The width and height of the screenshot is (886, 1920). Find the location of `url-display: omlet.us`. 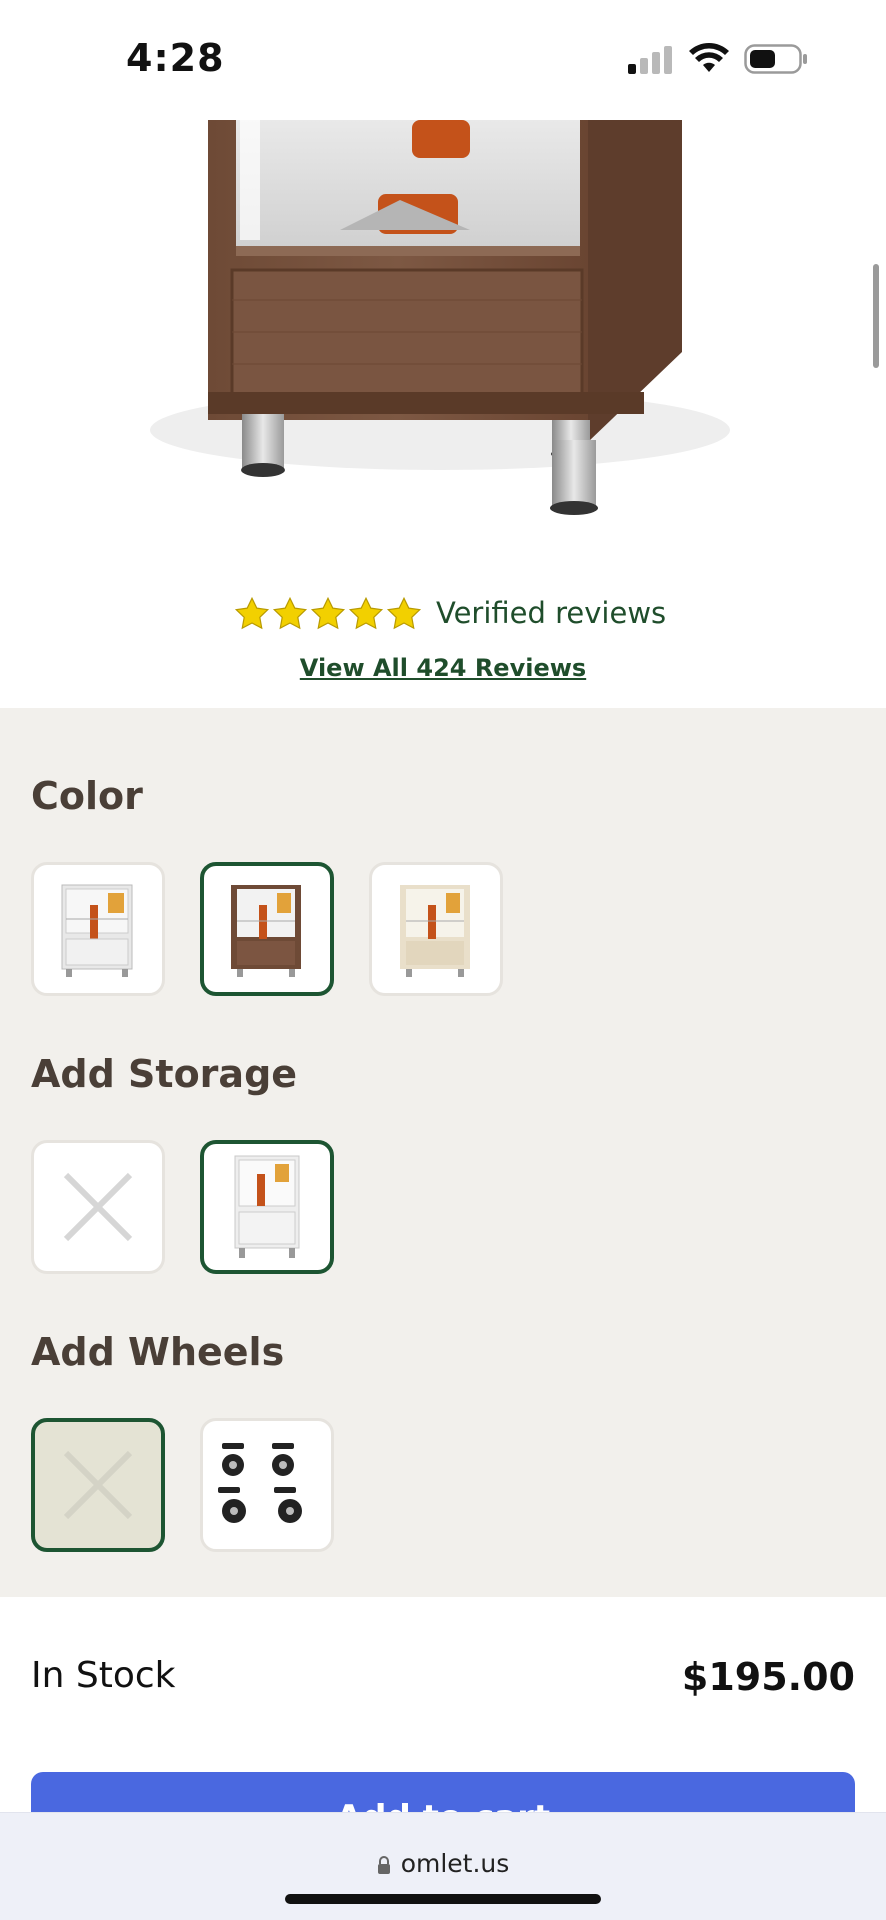

url-display: omlet.us is located at coordinates (443, 1863).